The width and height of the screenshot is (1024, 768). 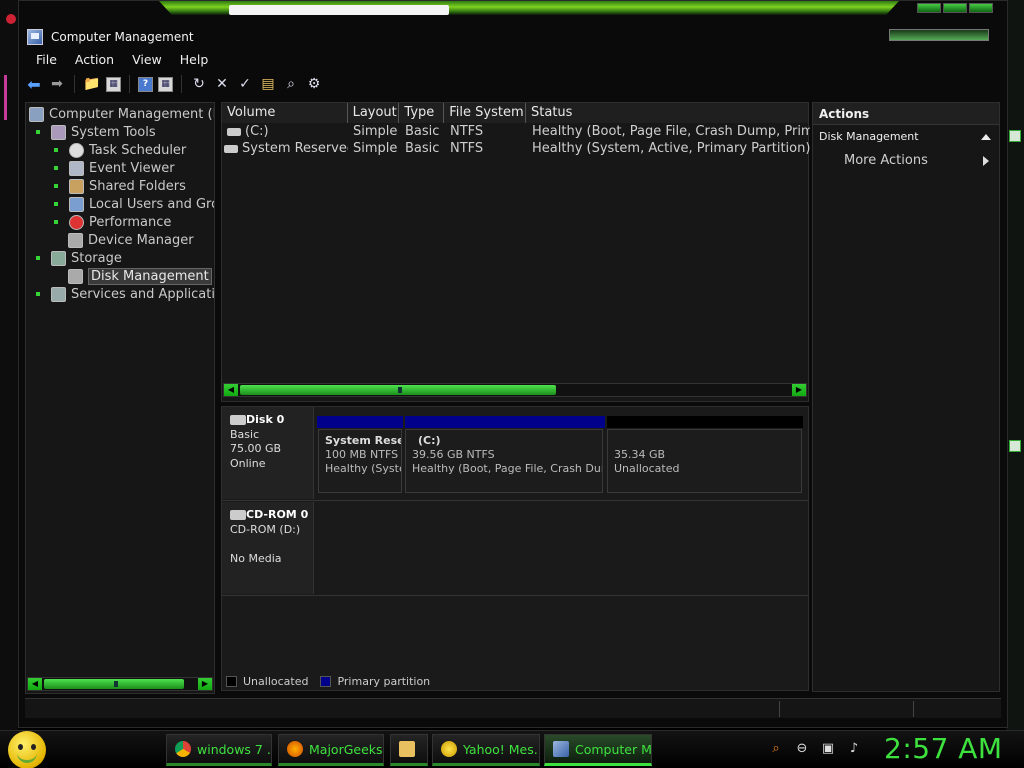 What do you see at coordinates (140, 276) in the screenshot?
I see `tree-item-disk-management: Disk Management` at bounding box center [140, 276].